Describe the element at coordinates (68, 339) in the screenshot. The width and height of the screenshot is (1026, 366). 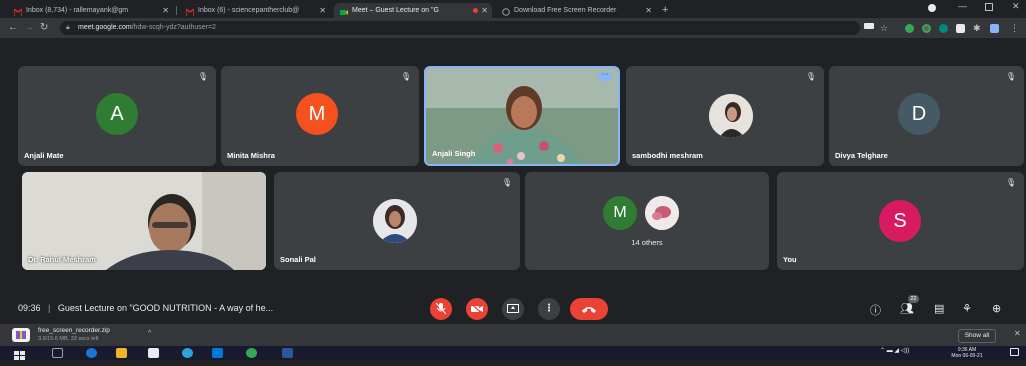
I see `download-progress-text: 3.6/15.6 MB, 33 secs left` at that location.